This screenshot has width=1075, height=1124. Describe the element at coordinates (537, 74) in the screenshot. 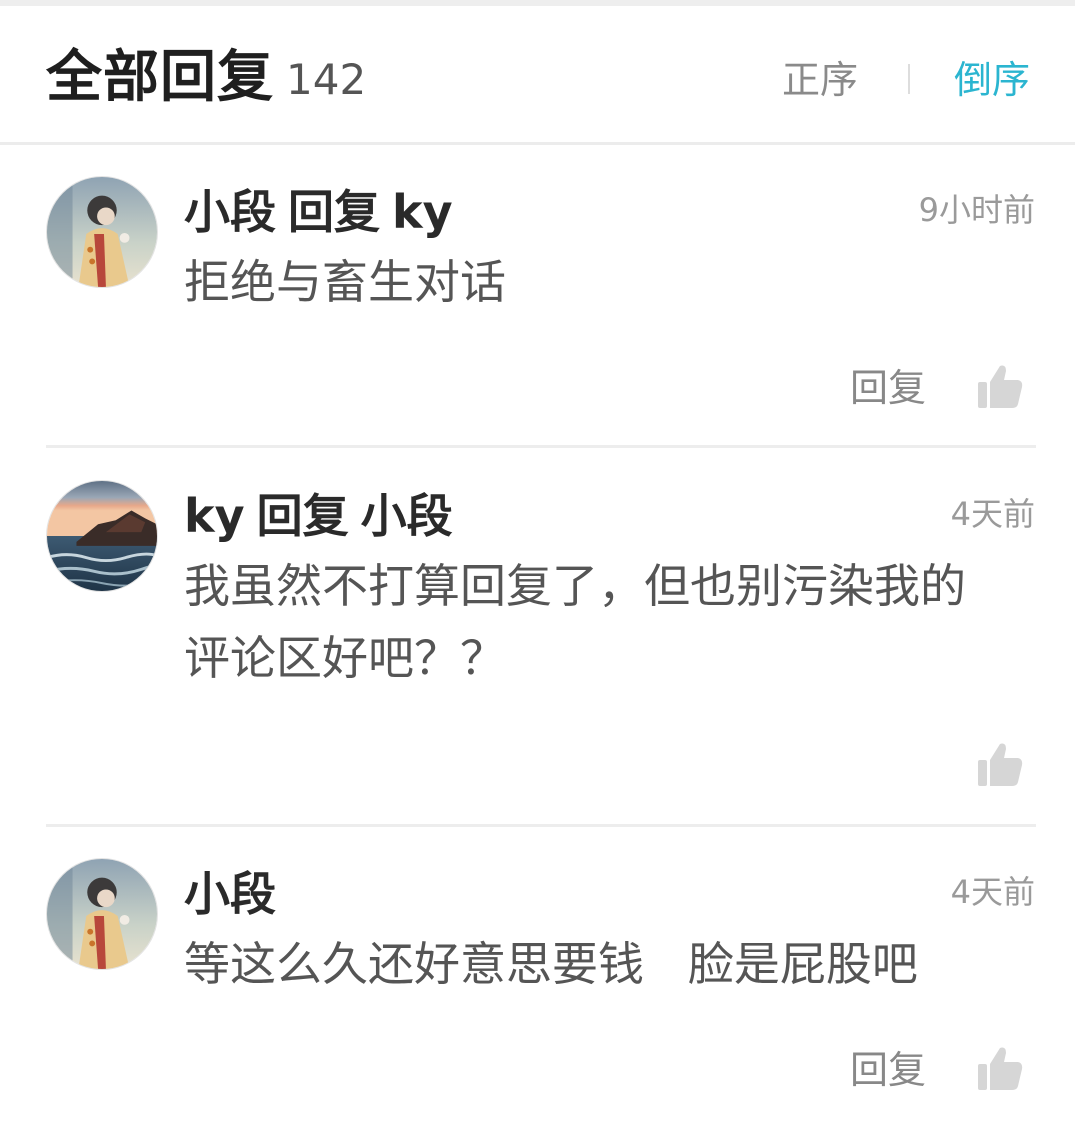

I see `replies-header: 全部回复 142 正序 倒序` at that location.